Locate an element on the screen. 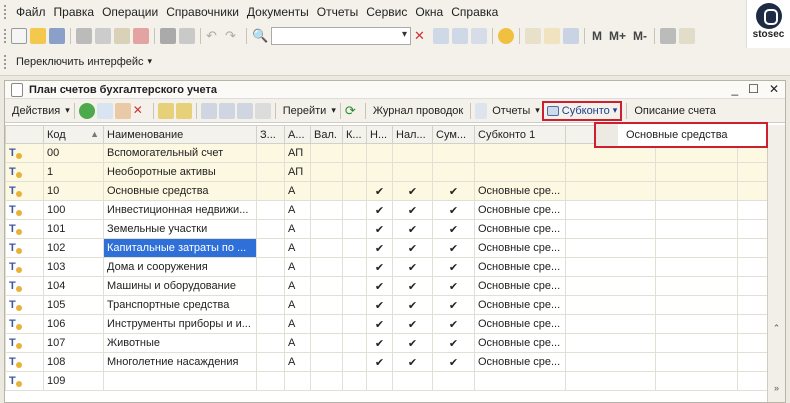  edit-icon is located at coordinates (122, 110).